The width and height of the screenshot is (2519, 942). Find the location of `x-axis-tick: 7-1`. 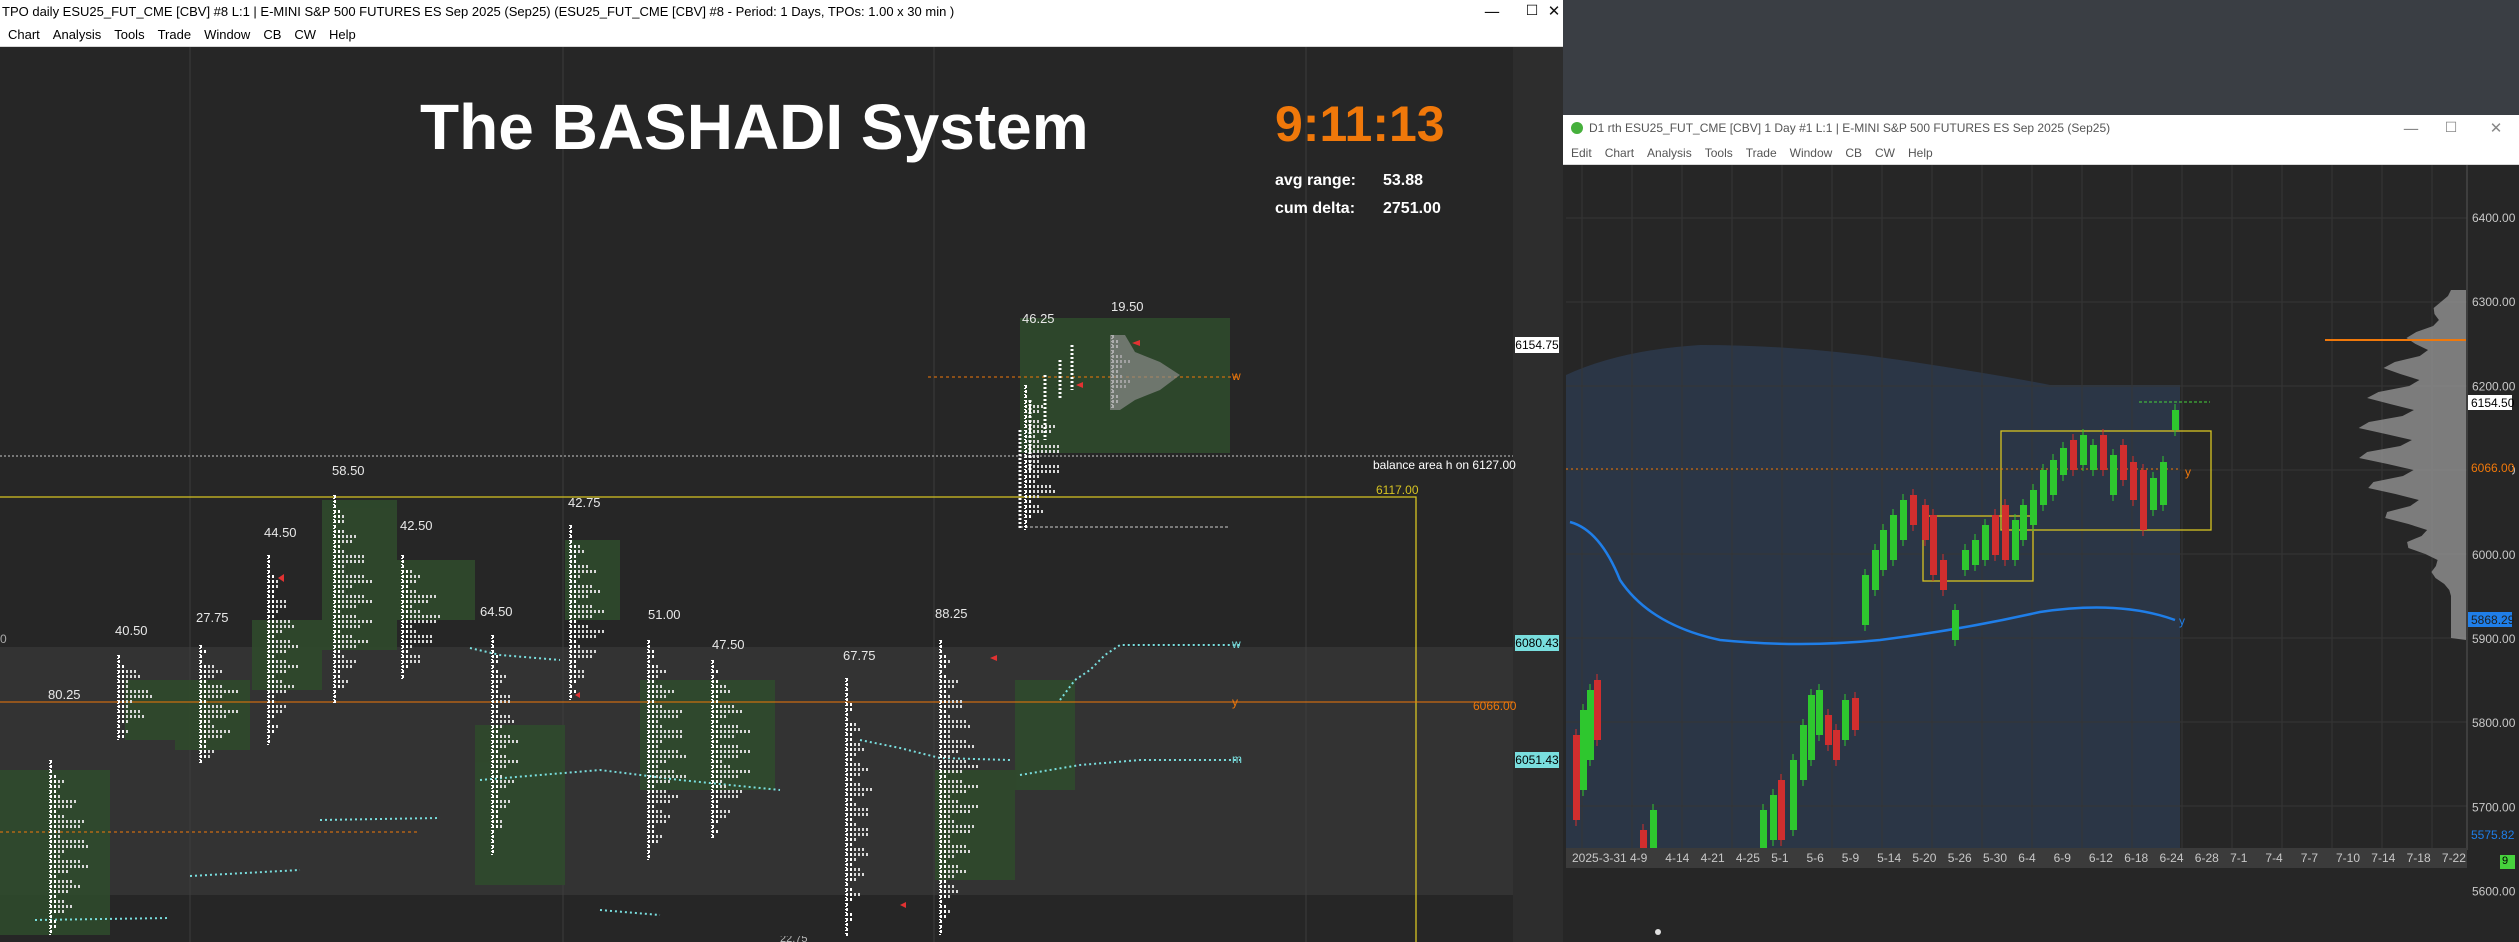

x-axis-tick: 7-1 is located at coordinates (2239, 858).